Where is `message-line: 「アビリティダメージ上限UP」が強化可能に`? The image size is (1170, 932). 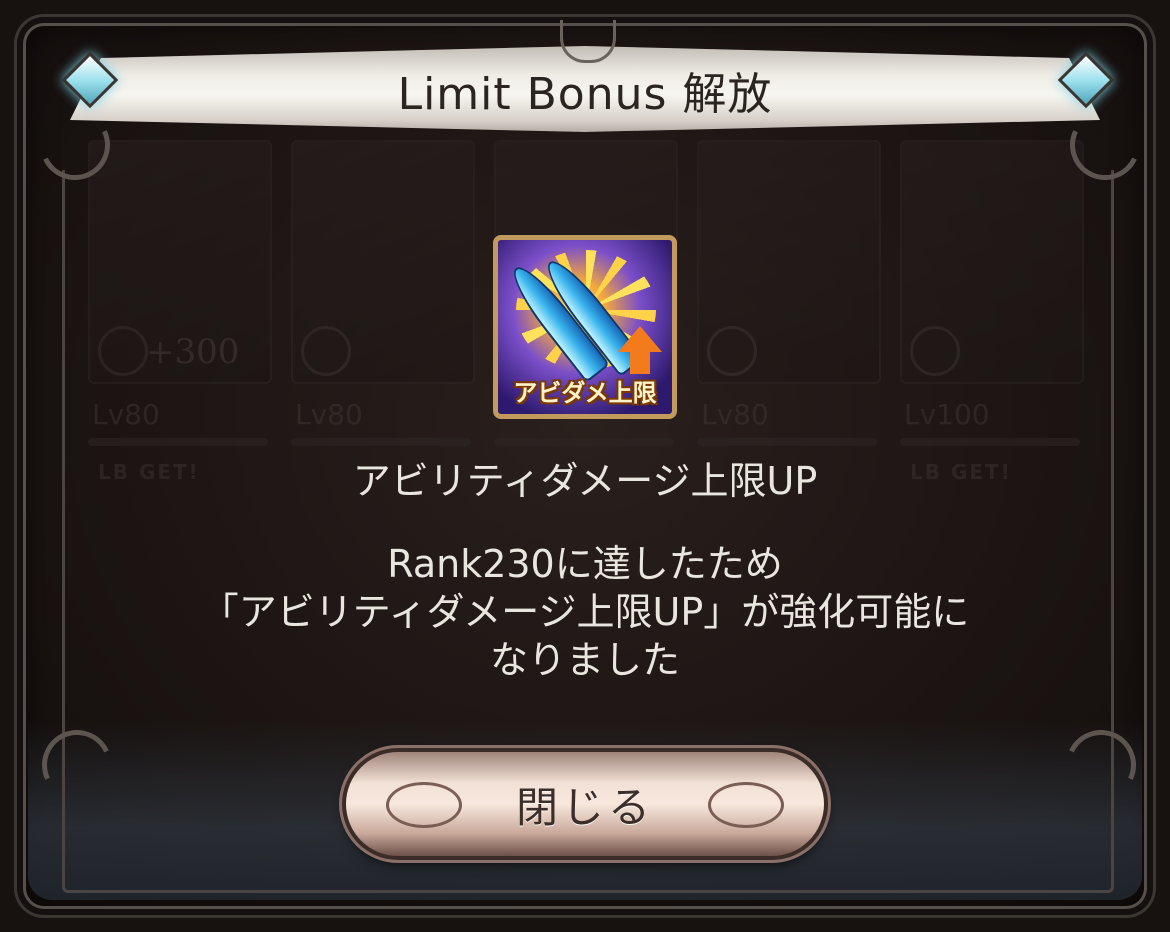 message-line: 「アビリティダメージ上限UP」が強化可能に is located at coordinates (585, 612).